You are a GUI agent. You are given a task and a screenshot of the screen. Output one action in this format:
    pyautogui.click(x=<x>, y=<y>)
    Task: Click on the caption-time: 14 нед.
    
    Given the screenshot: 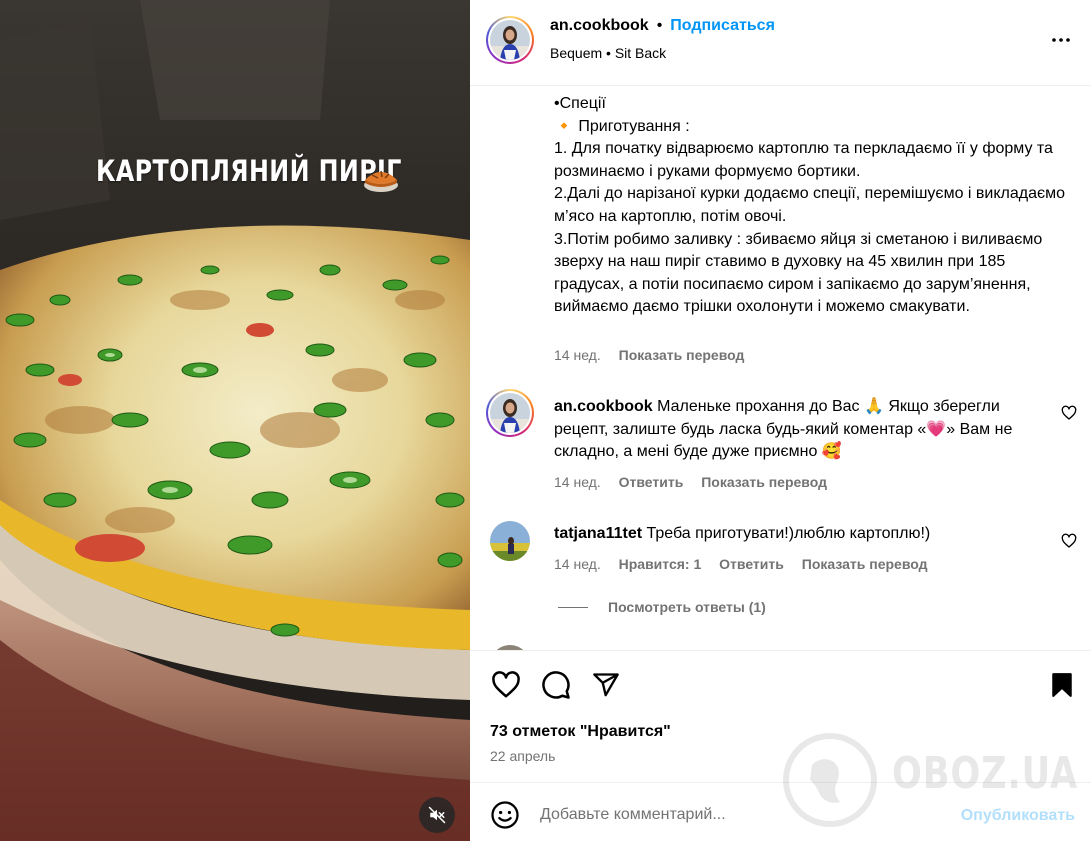 What is the action you would take?
    pyautogui.click(x=577, y=355)
    